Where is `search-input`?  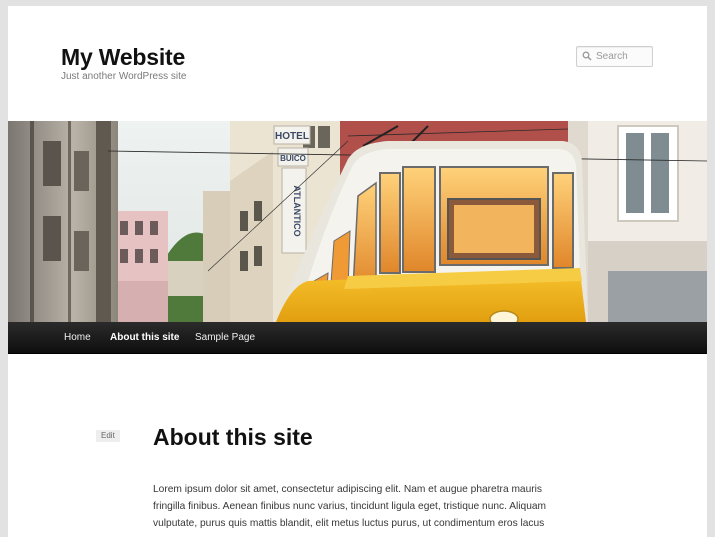
search-input is located at coordinates (623, 56).